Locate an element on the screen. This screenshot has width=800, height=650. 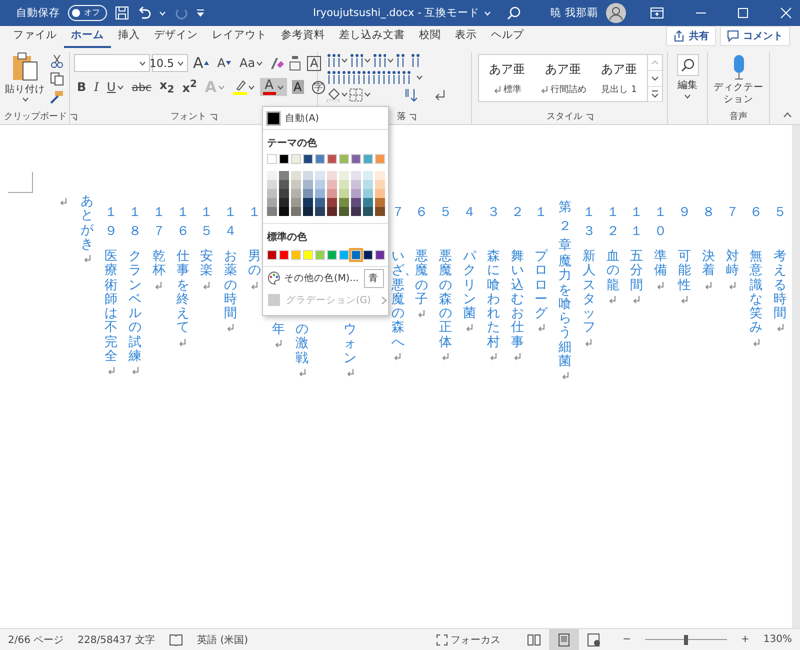
ribbon-display-options-icon is located at coordinates (657, 13).